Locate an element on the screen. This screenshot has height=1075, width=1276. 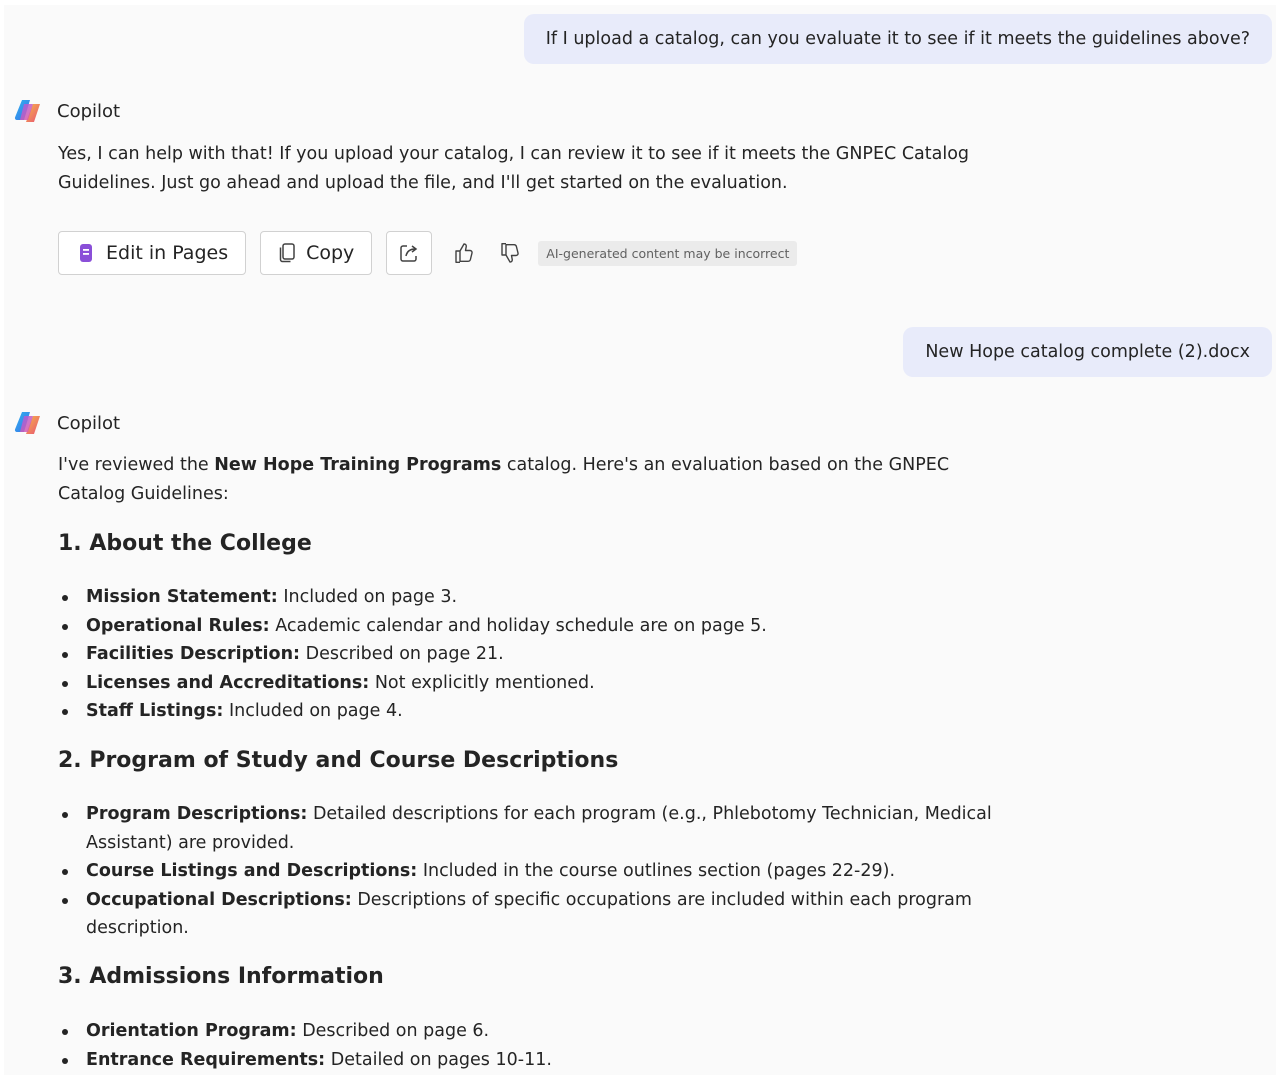
item-text: Described on page 21. is located at coordinates (402, 654).